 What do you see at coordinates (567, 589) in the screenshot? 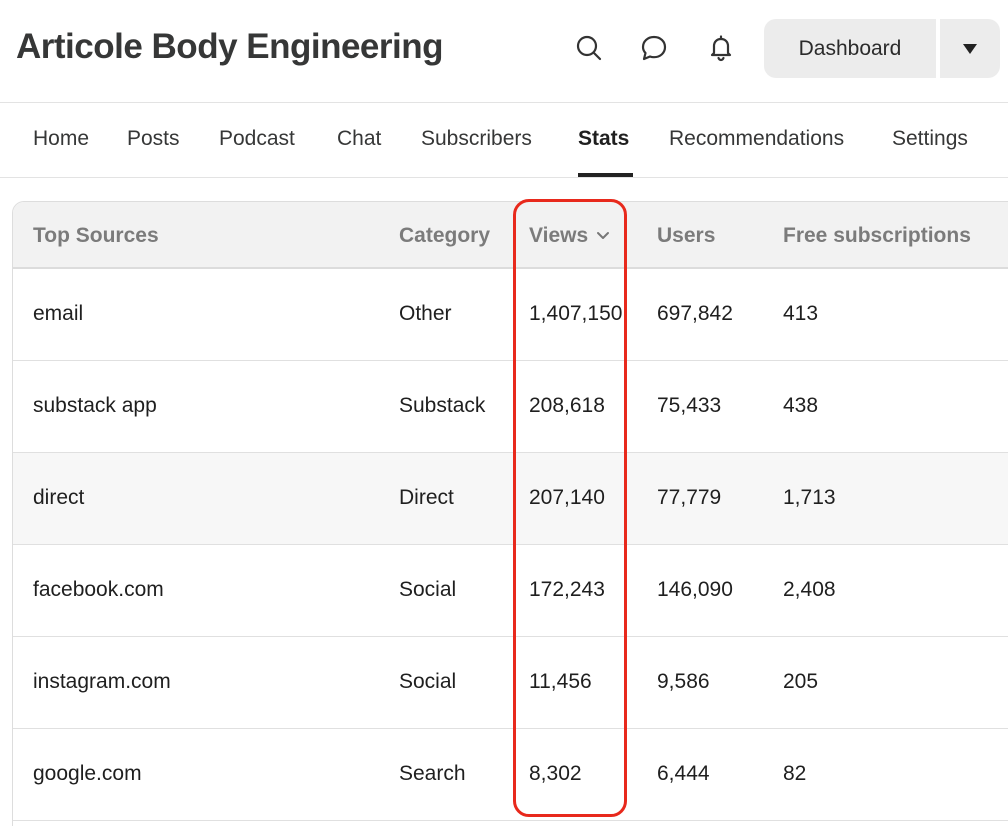
I see `cell-views: 172,243` at bounding box center [567, 589].